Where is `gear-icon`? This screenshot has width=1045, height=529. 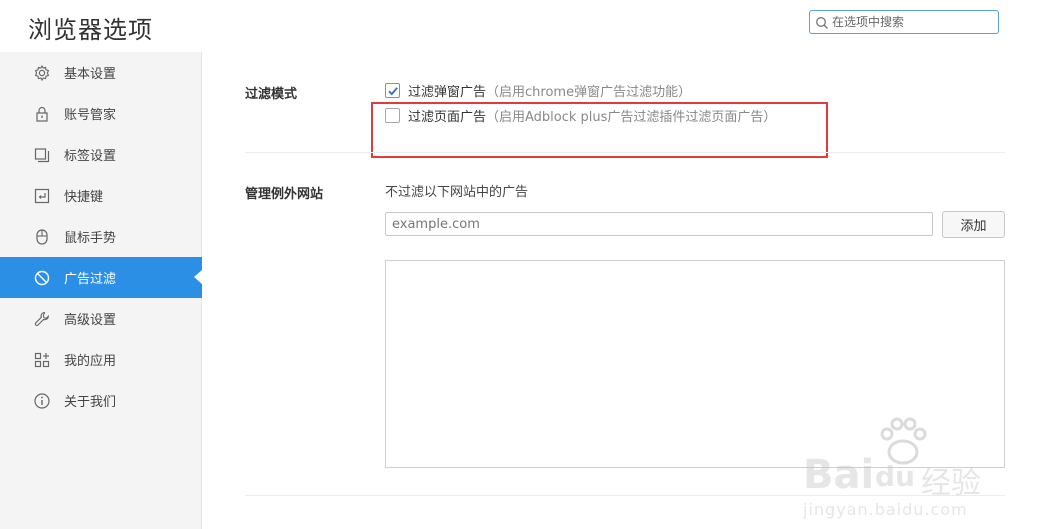 gear-icon is located at coordinates (42, 73).